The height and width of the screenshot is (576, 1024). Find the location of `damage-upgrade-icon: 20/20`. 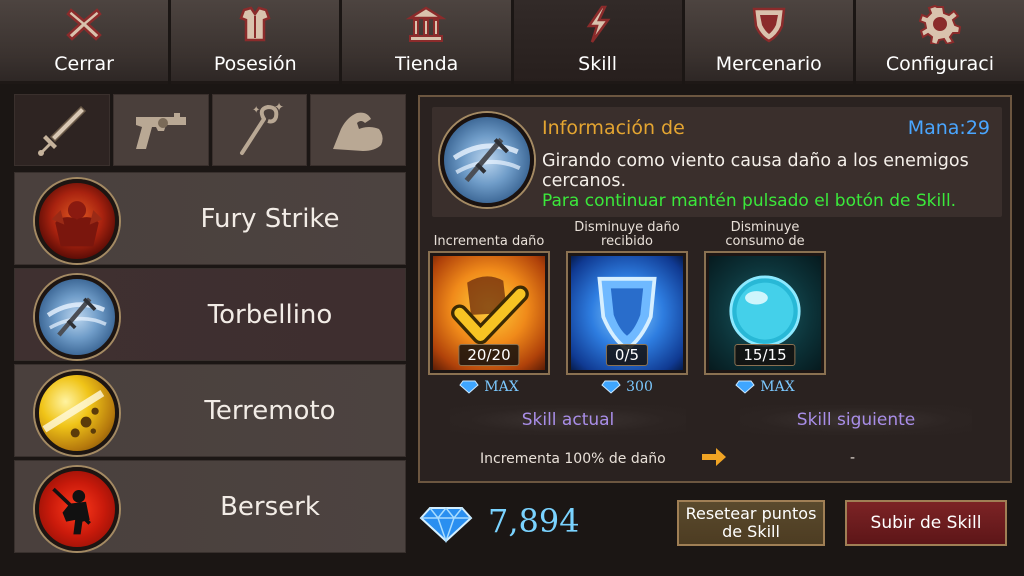

damage-upgrade-icon: 20/20 is located at coordinates (489, 313).